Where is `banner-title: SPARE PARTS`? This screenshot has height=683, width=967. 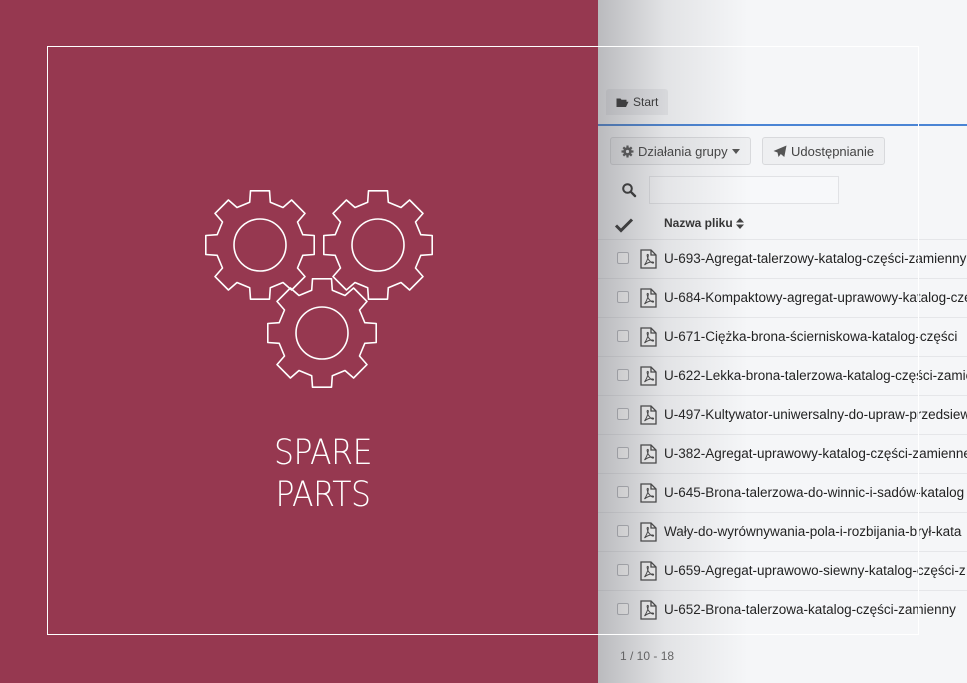
banner-title: SPARE PARTS is located at coordinates (323, 474).